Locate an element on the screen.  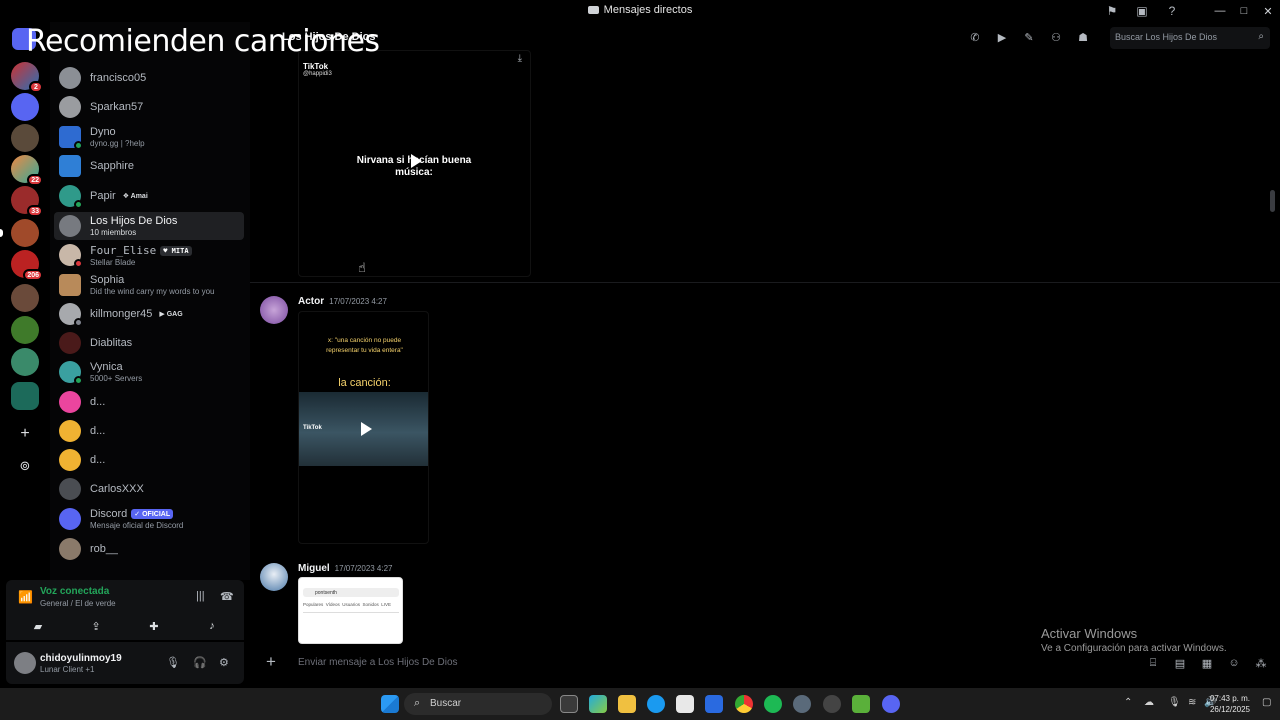
dm-item: Vynica 5000+ Servers is located at coordinates (149, 372).